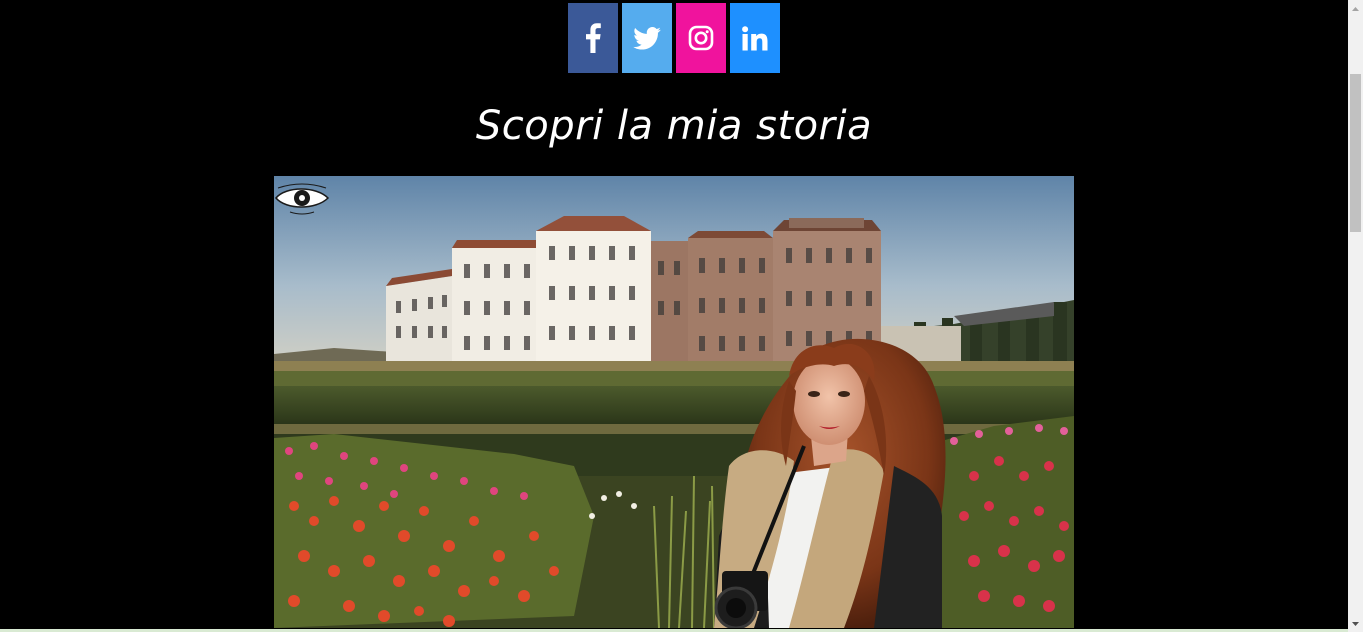  What do you see at coordinates (1355, 623) in the screenshot?
I see `scroll-down-icon` at bounding box center [1355, 623].